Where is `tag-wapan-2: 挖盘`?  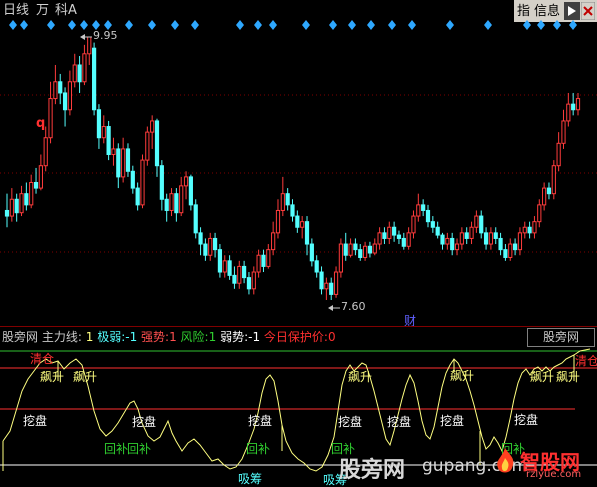
tag-wapan-2: 挖盘 is located at coordinates (144, 422).